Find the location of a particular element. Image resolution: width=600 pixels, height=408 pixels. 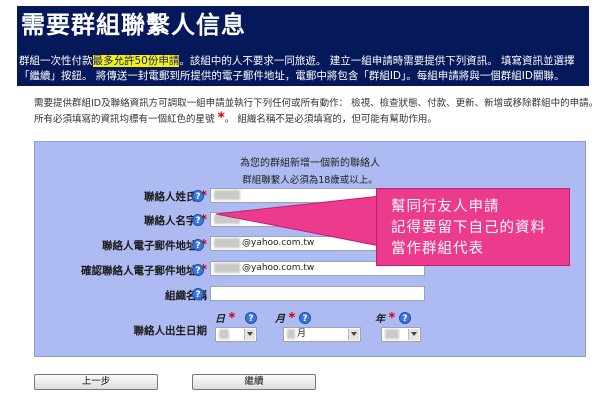

continue-button: 繼續 is located at coordinates (254, 382).